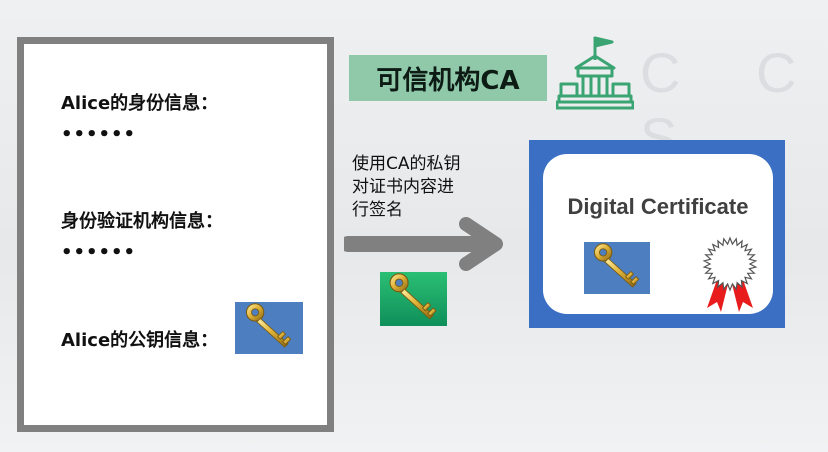 The height and width of the screenshot is (452, 828). I want to click on certificate-key-icon, so click(617, 268).